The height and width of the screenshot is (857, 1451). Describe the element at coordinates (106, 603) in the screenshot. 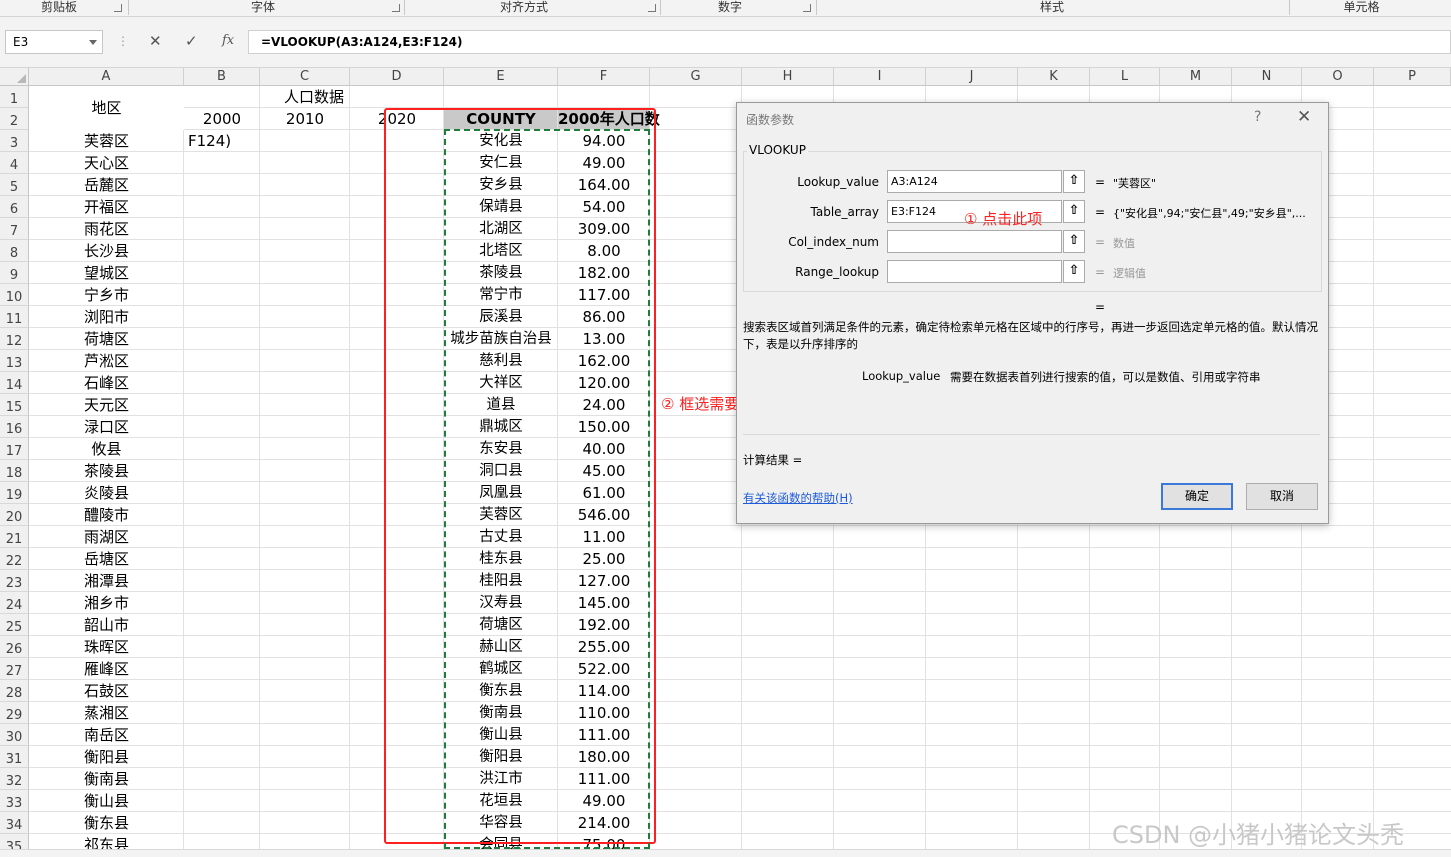

I see `cell-region: 湘乡市` at that location.